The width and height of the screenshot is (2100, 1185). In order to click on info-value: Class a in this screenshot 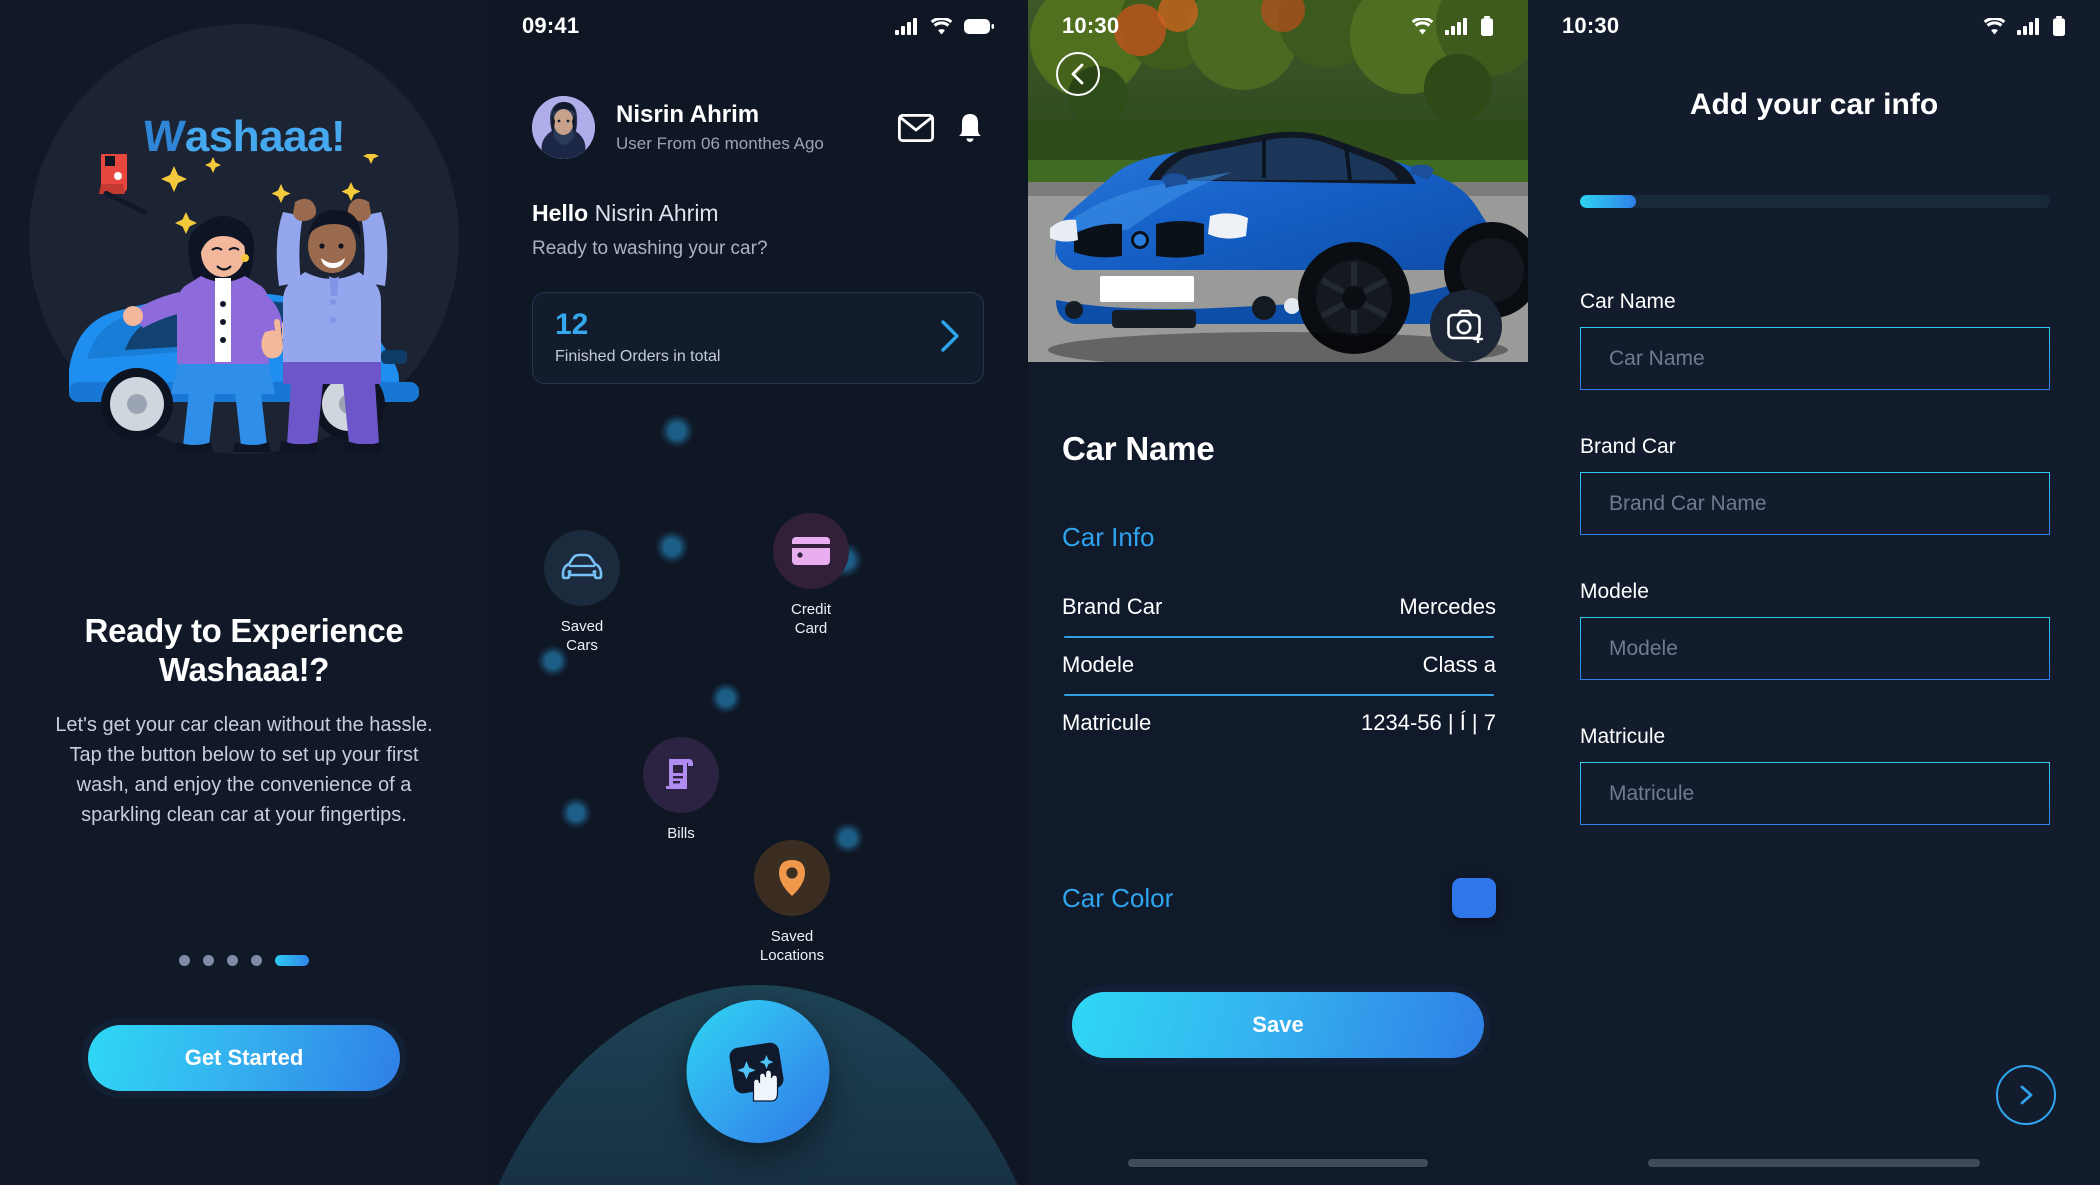, I will do `click(1459, 664)`.